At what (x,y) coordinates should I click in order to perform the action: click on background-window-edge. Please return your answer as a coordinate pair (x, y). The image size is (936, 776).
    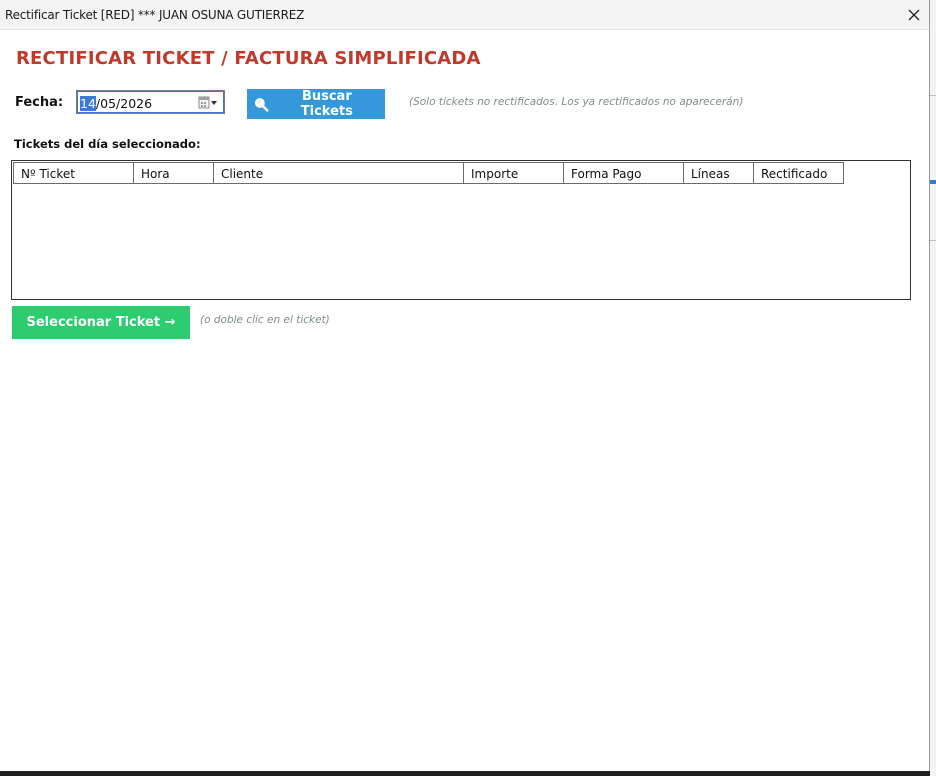
    Looking at the image, I should click on (933, 388).